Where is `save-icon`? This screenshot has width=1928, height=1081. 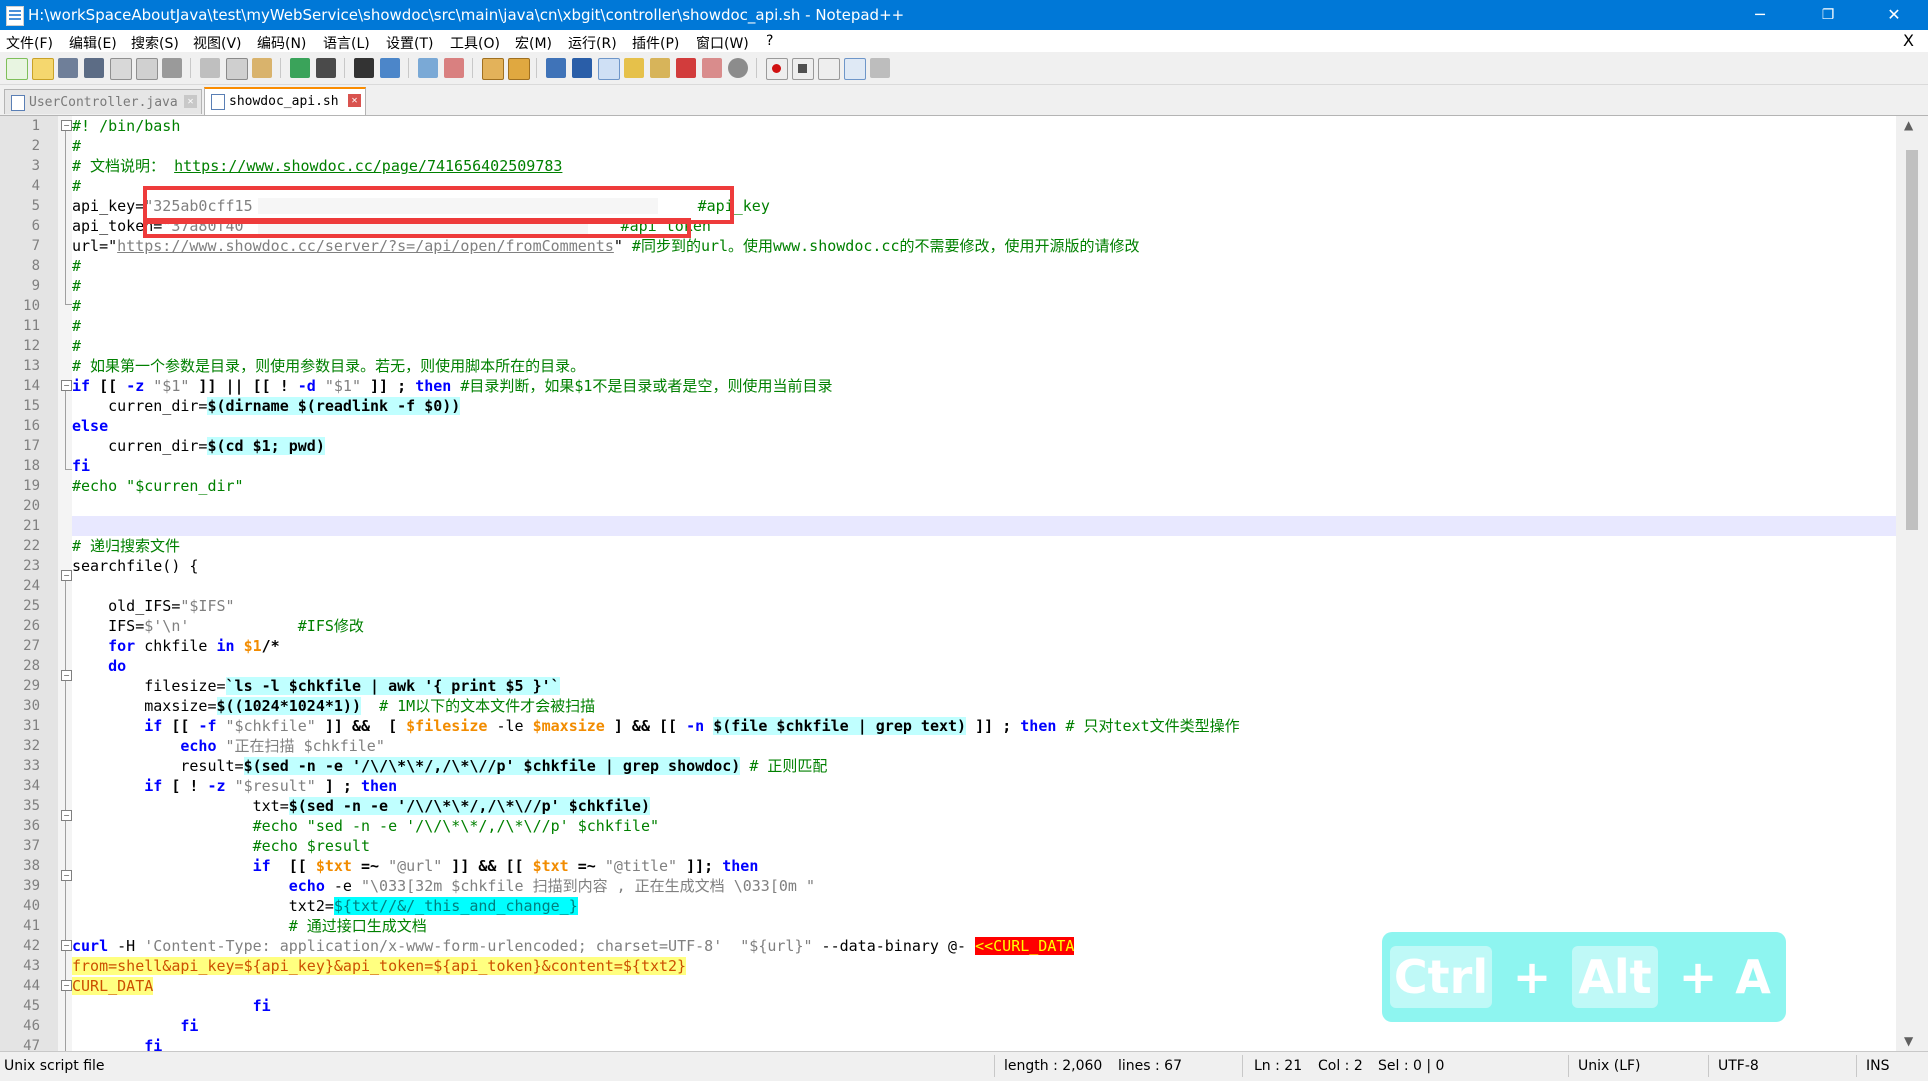
save-icon is located at coordinates (68, 68).